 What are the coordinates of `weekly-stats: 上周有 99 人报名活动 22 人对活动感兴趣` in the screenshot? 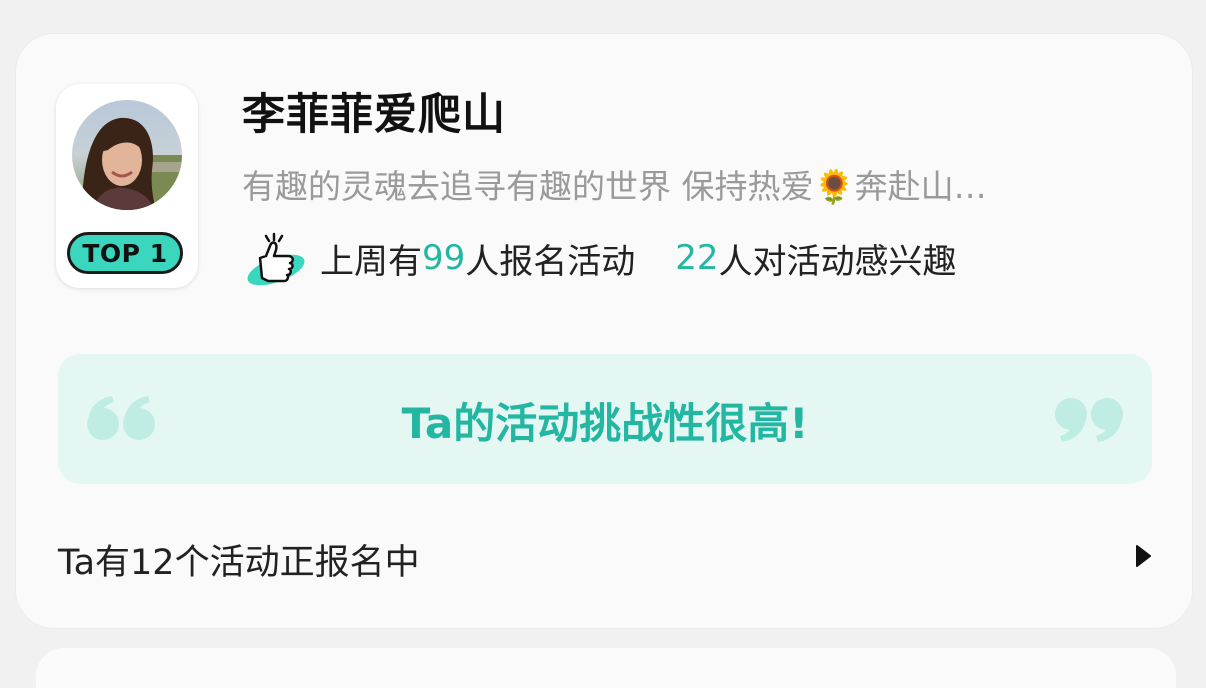 It's located at (598, 258).